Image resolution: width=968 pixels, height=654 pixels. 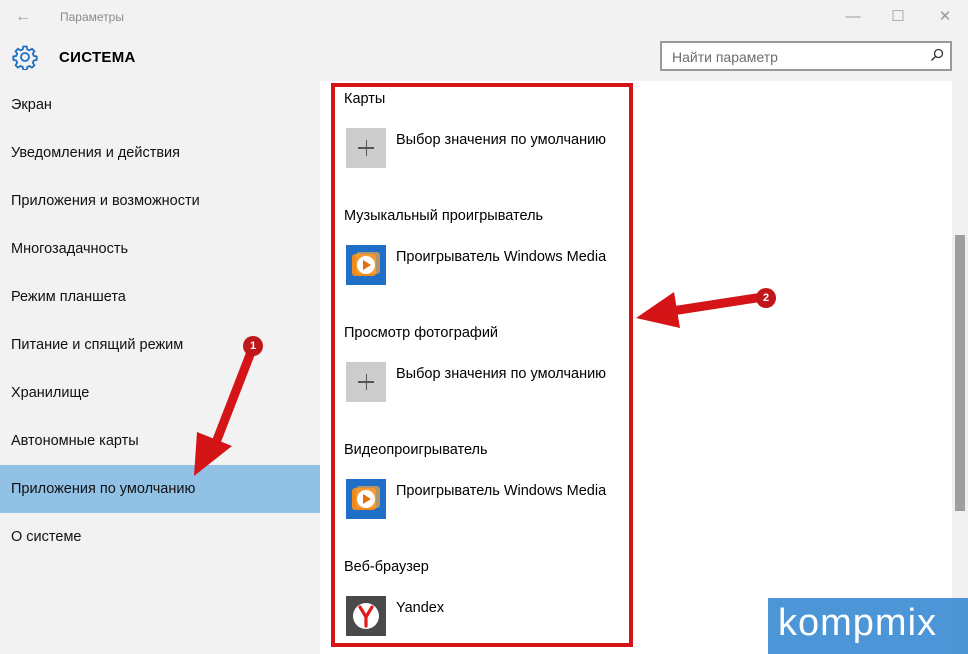 I want to click on yandex-icon, so click(x=366, y=616).